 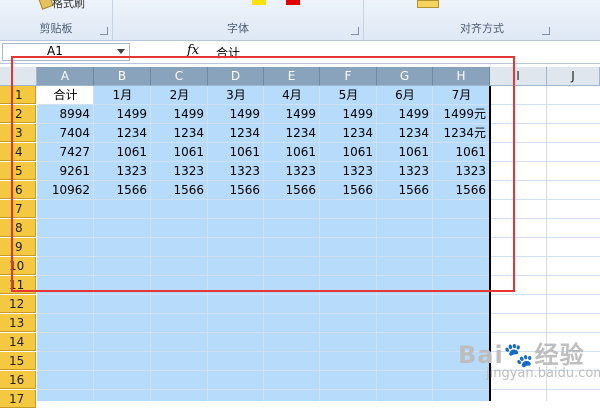 What do you see at coordinates (543, 373) in the screenshot?
I see `watermark-url: jingyan.baidu.com` at bounding box center [543, 373].